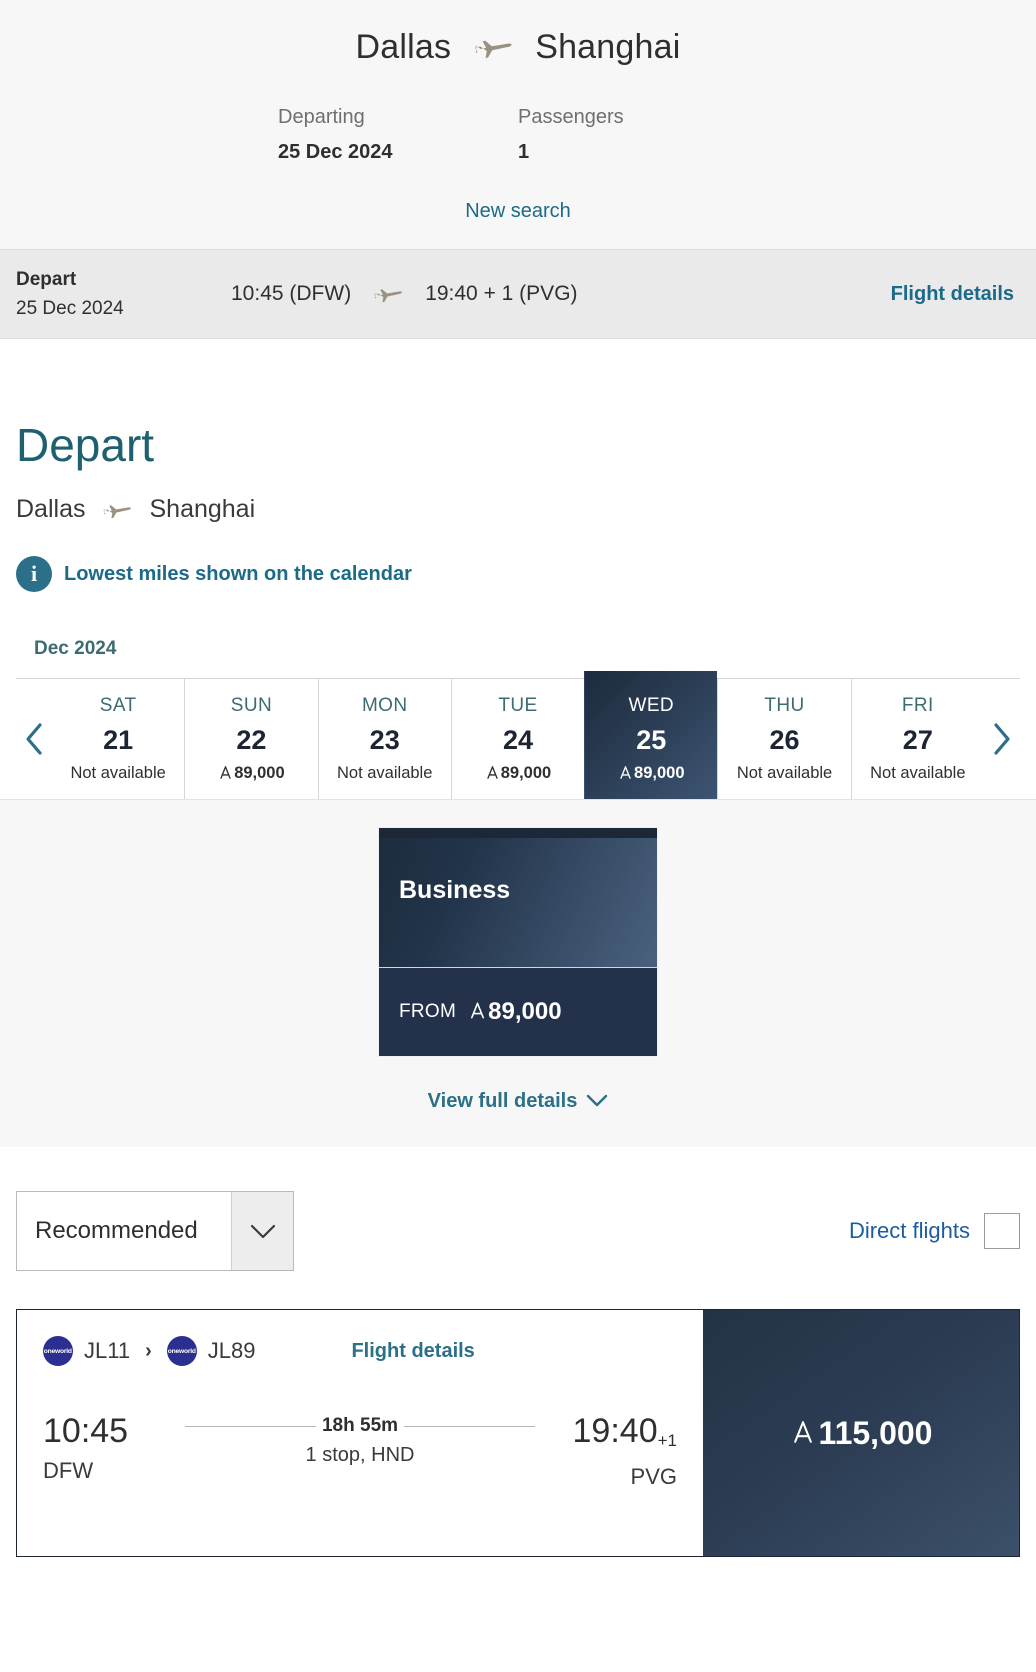  Describe the element at coordinates (148, 1350) in the screenshot. I see `chevron-right-icon: ›` at that location.